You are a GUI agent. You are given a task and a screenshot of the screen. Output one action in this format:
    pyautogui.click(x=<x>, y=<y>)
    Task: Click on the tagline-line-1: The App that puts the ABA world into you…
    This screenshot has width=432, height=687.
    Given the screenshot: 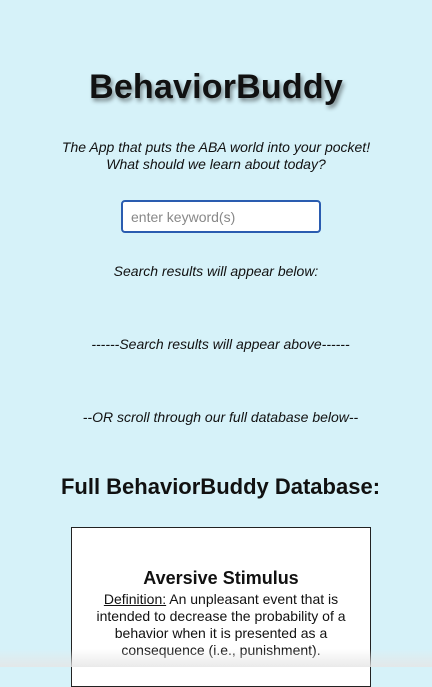 What is the action you would take?
    pyautogui.click(x=216, y=147)
    